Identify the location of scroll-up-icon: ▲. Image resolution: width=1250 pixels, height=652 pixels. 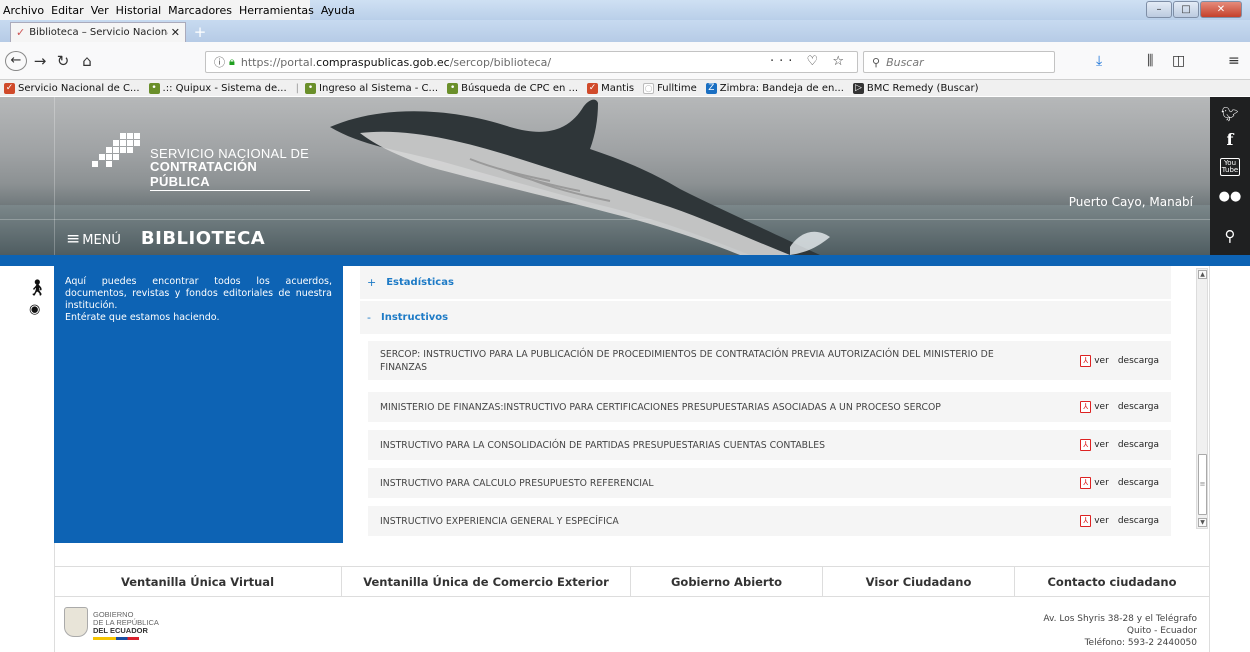
(1202, 274).